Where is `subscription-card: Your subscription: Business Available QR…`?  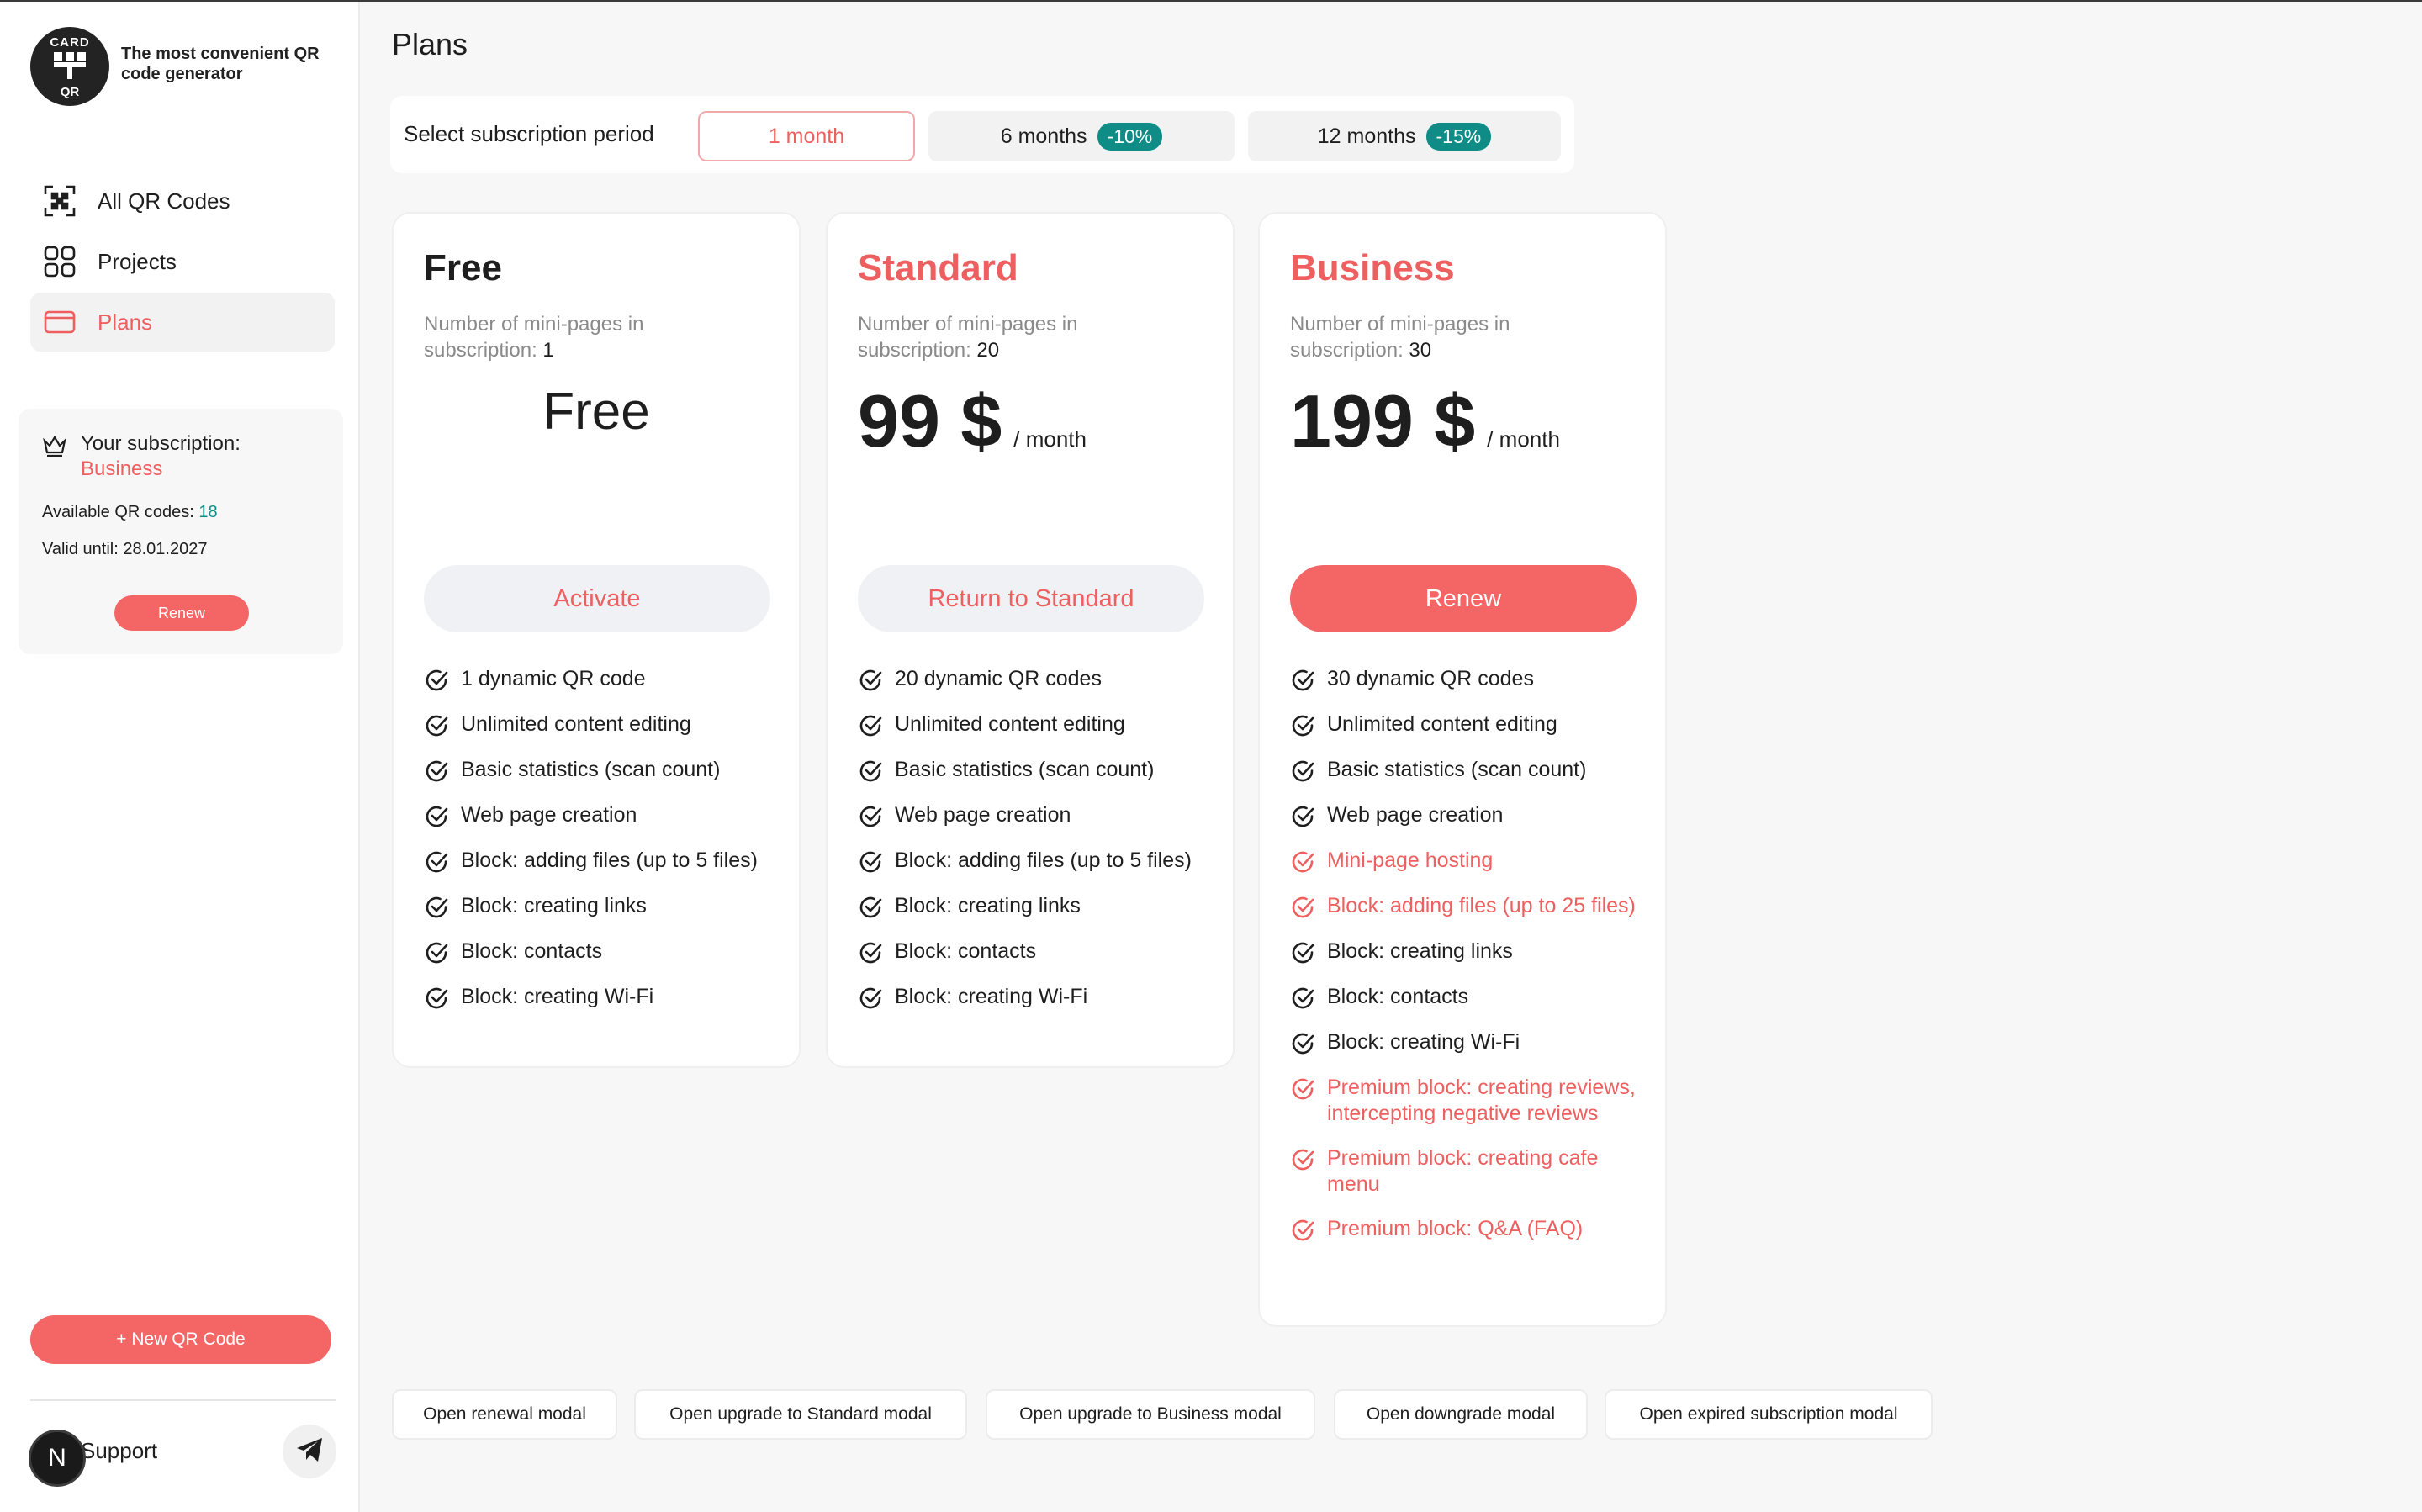 subscription-card: Your subscription: Business Available QR… is located at coordinates (181, 531).